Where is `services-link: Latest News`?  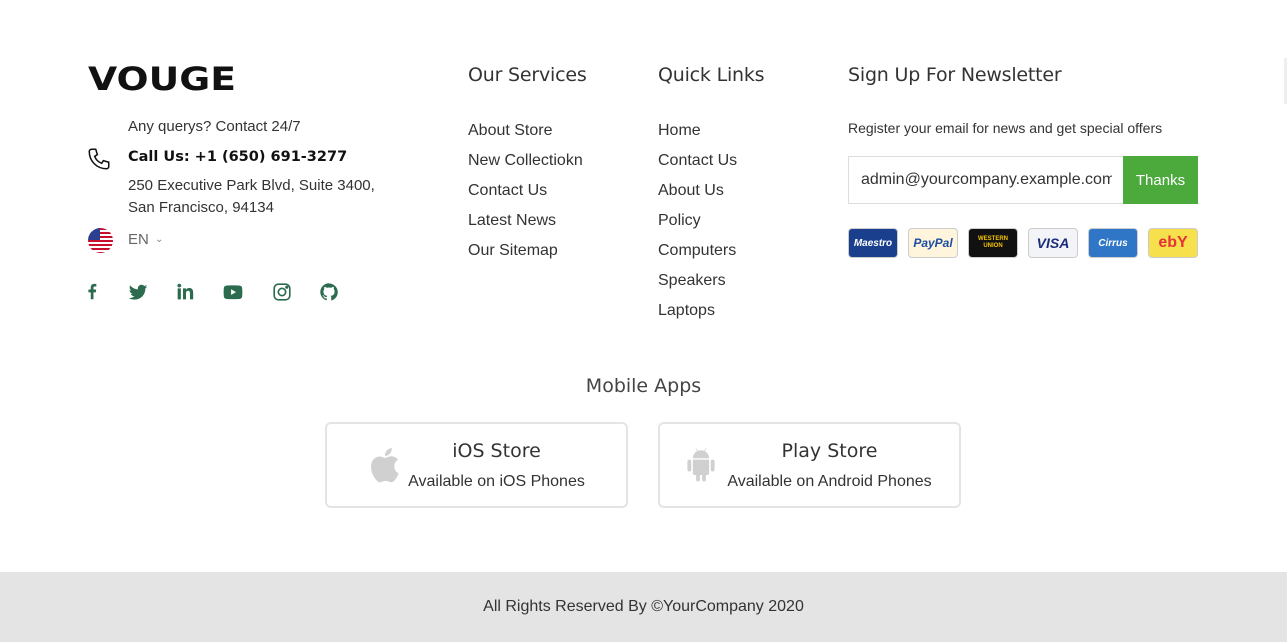 services-link: Latest News is located at coordinates (512, 221).